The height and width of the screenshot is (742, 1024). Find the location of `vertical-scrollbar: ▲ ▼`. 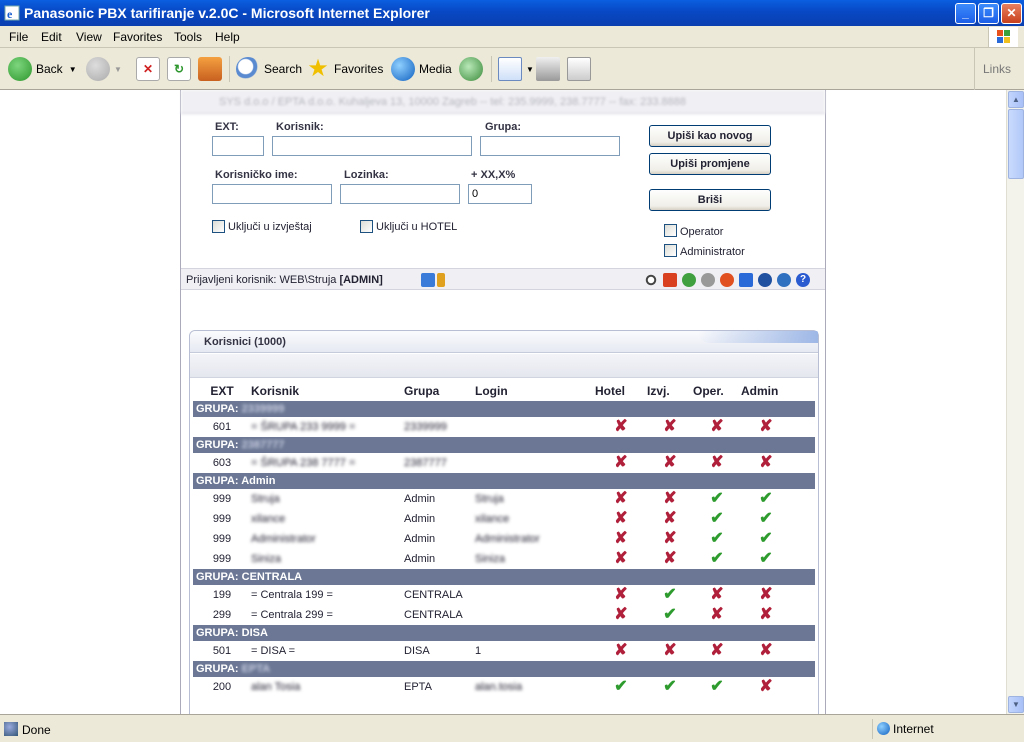

vertical-scrollbar: ▲ ▼ is located at coordinates (1015, 402).